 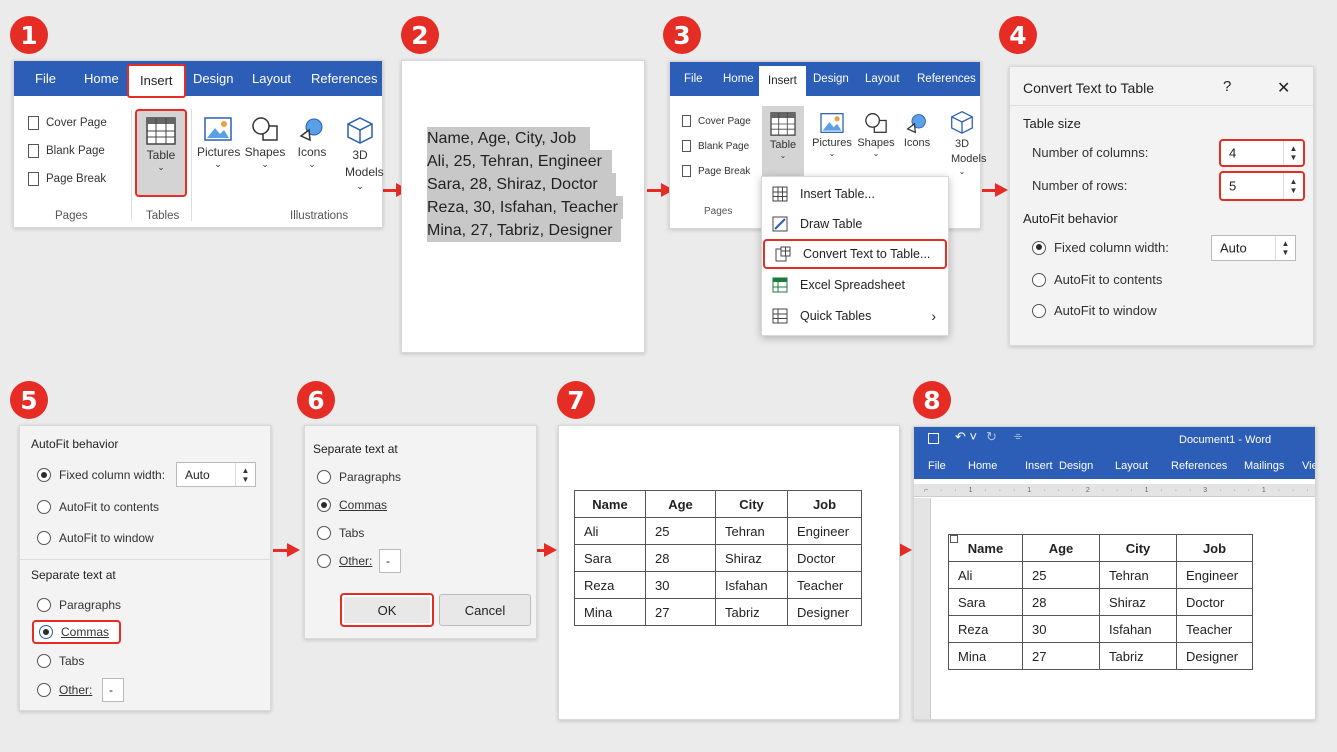 I want to click on table-cell: Reza, so click(x=985, y=629).